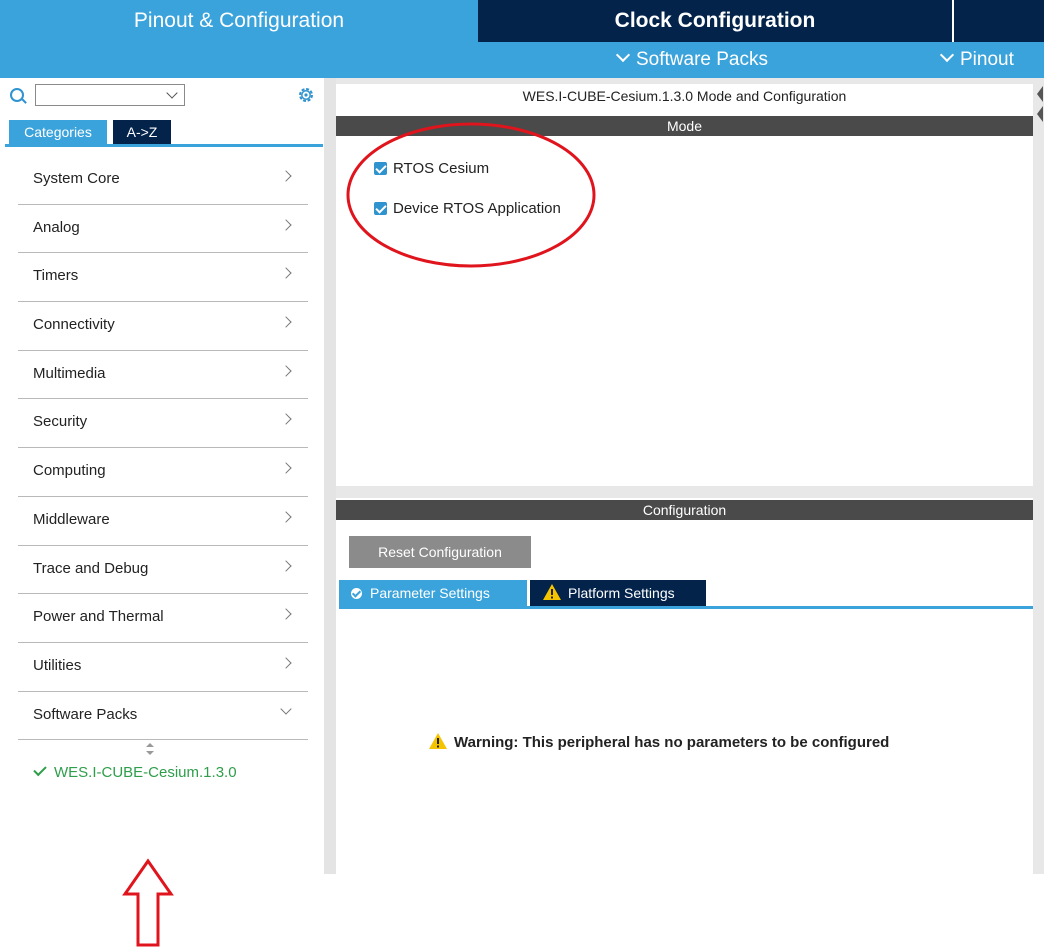 The height and width of the screenshot is (948, 1044). Describe the element at coordinates (330, 476) in the screenshot. I see `sidebar-scrollbar` at that location.